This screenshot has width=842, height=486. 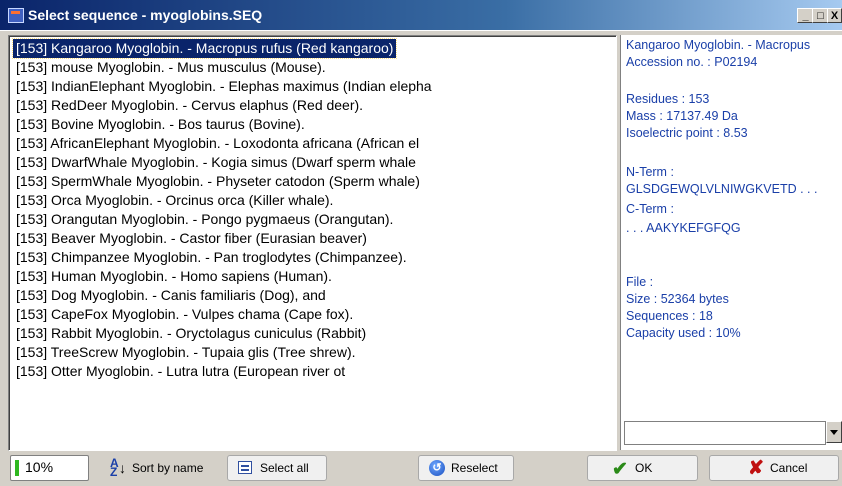 What do you see at coordinates (39, 467) in the screenshot?
I see `progress-label: 10%` at bounding box center [39, 467].